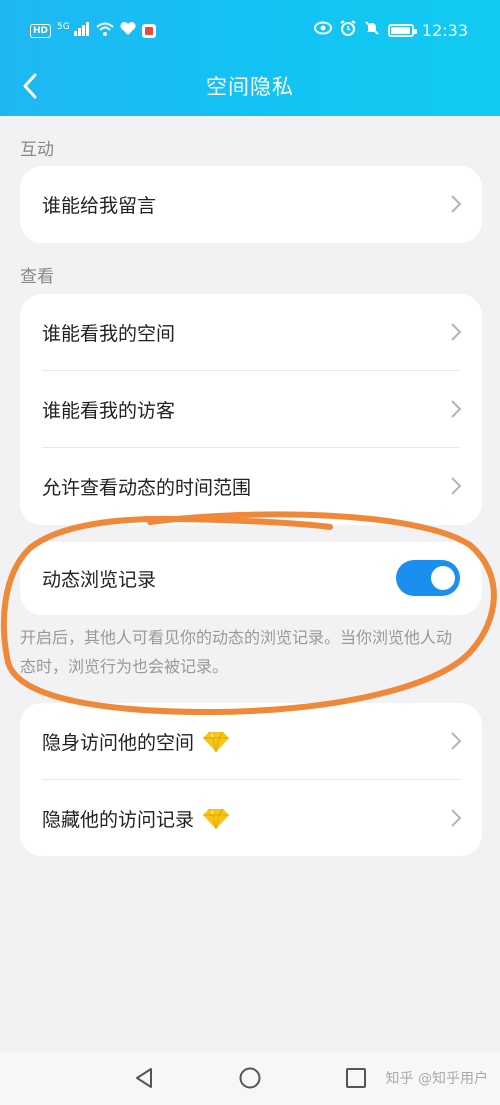 Image resolution: width=500 pixels, height=1105 pixels. I want to click on network-type: 5G, so click(63, 27).